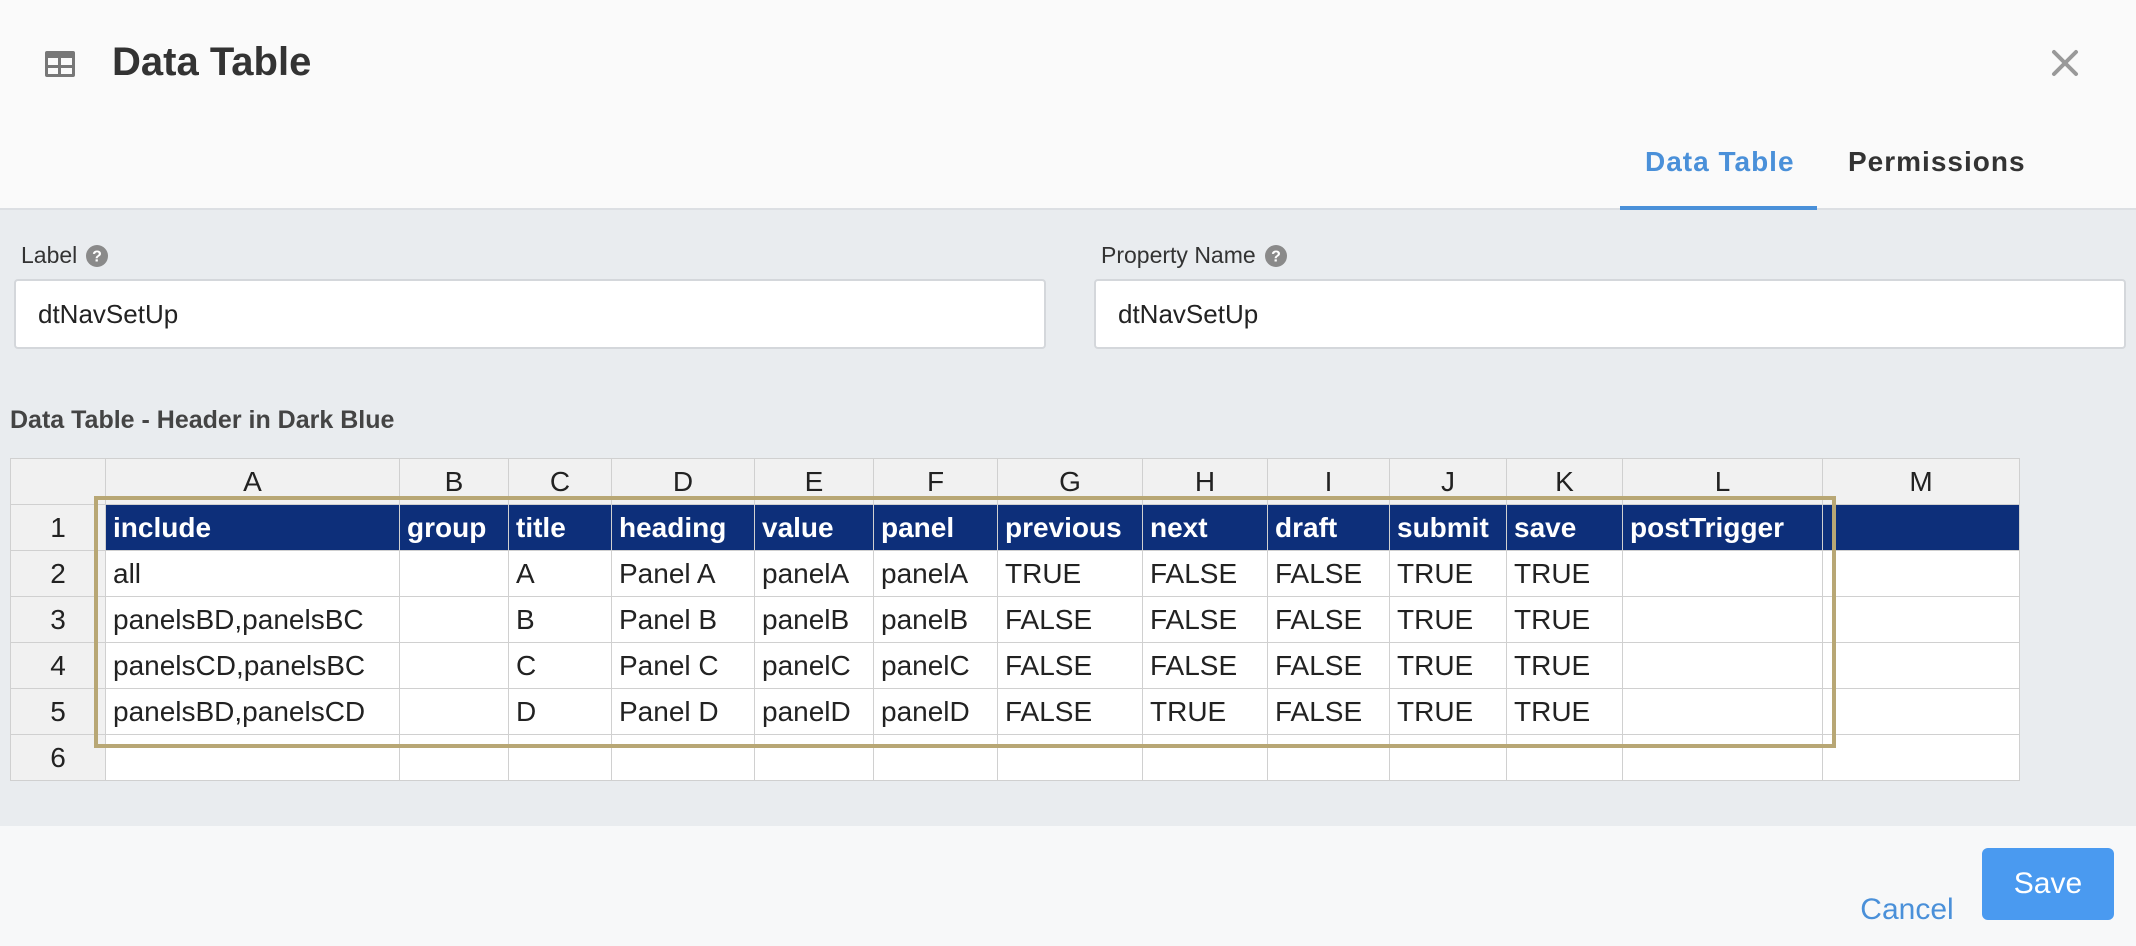 Image resolution: width=2136 pixels, height=946 pixels. What do you see at coordinates (1722, 481) in the screenshot?
I see `column-header: L` at bounding box center [1722, 481].